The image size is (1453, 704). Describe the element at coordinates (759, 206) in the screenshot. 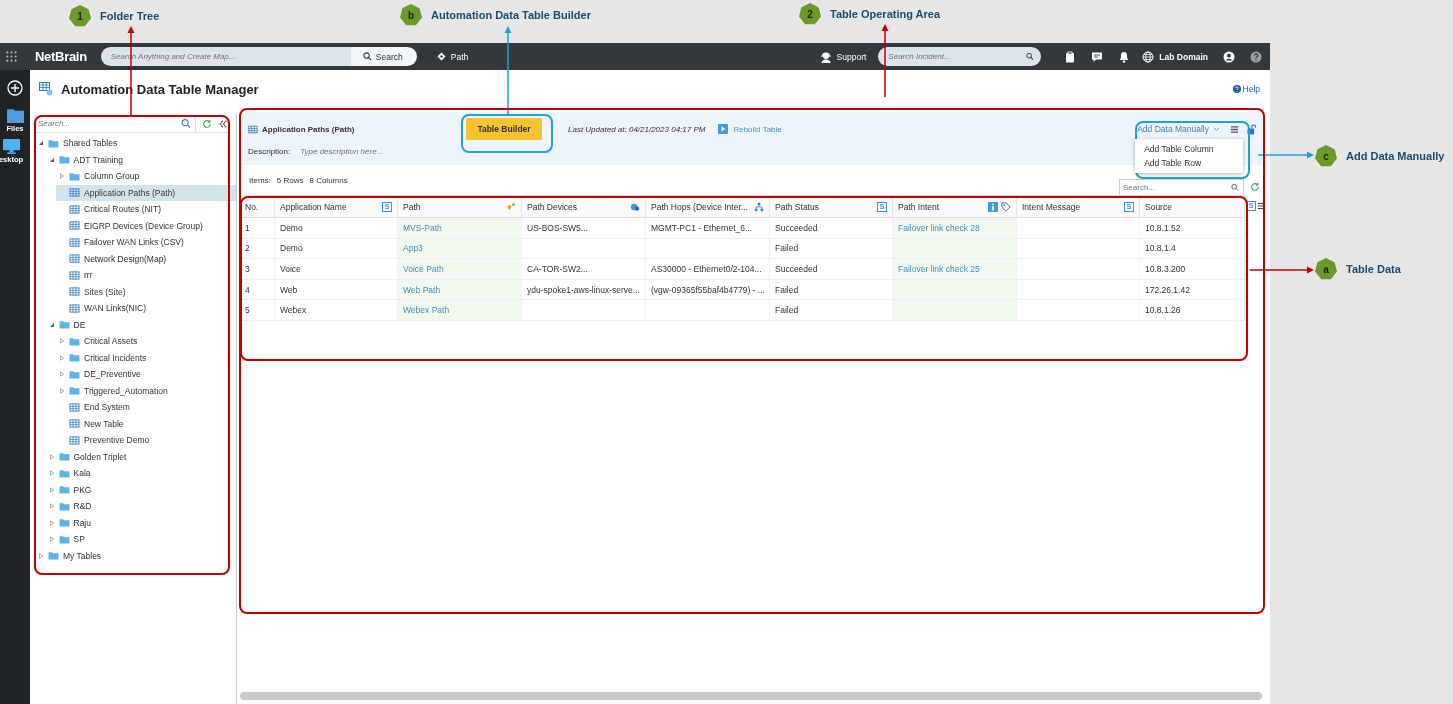

I see `network-nodes-icon` at that location.